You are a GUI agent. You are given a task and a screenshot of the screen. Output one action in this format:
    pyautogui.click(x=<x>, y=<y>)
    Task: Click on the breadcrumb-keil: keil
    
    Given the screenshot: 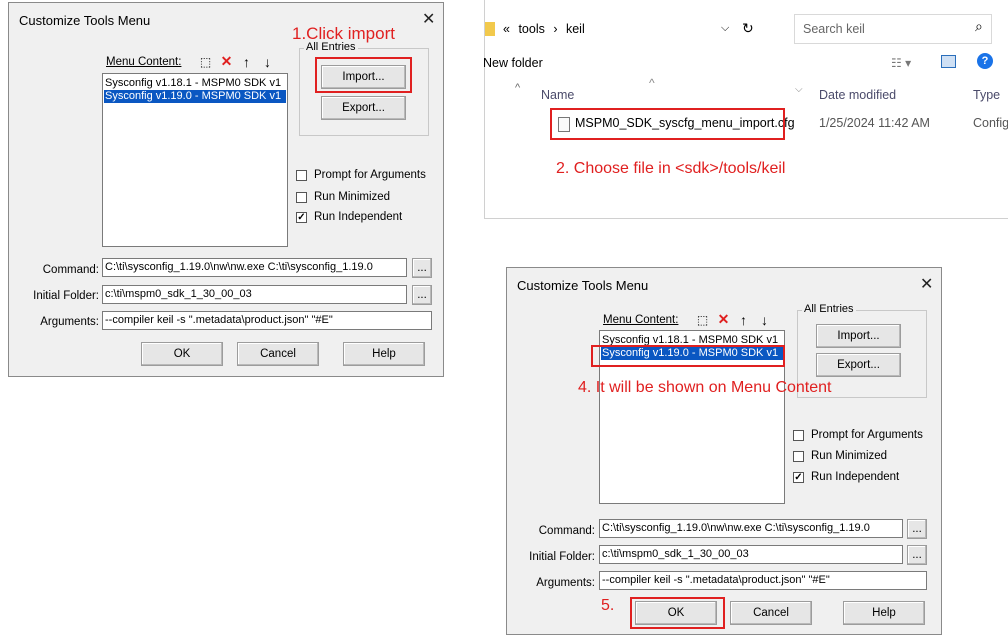 What is the action you would take?
    pyautogui.click(x=575, y=29)
    